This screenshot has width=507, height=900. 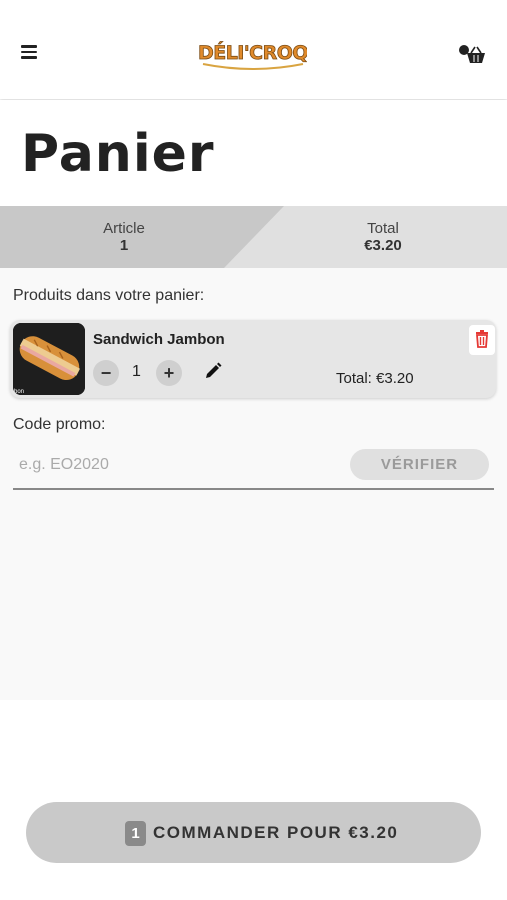 What do you see at coordinates (124, 245) in the screenshot?
I see `article-value: 1` at bounding box center [124, 245].